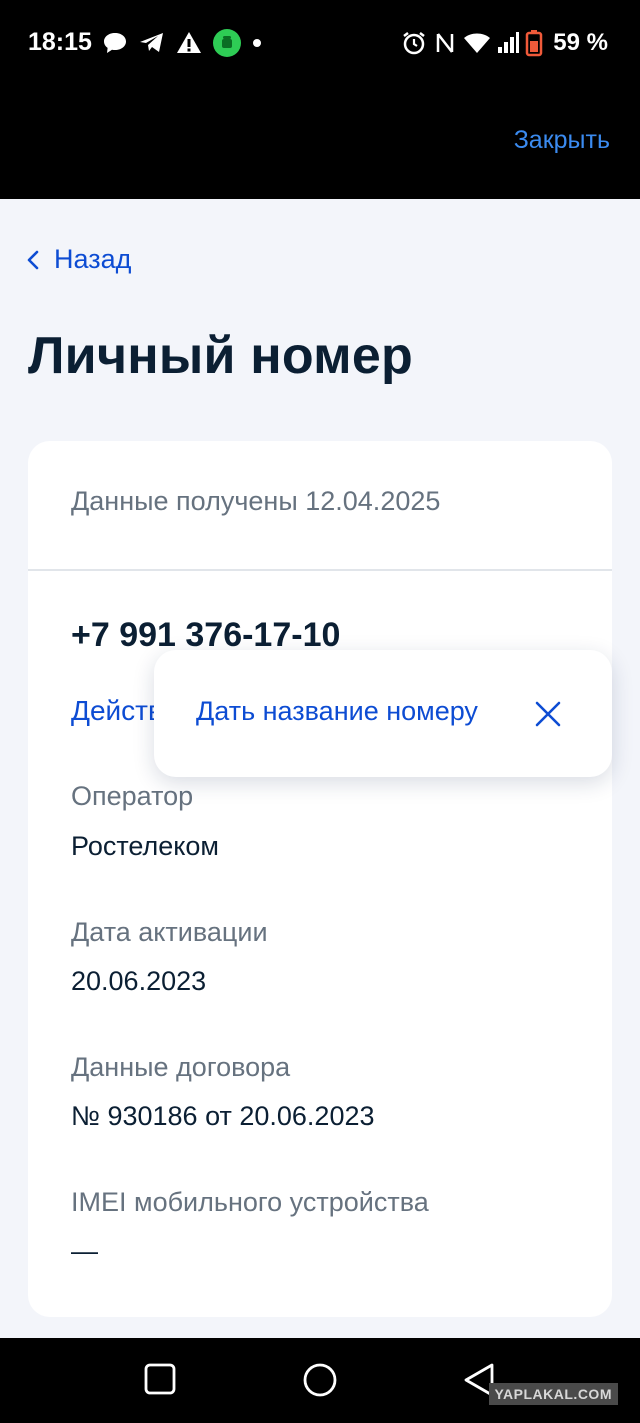  I want to click on chevron-left-icon, so click(33, 259).